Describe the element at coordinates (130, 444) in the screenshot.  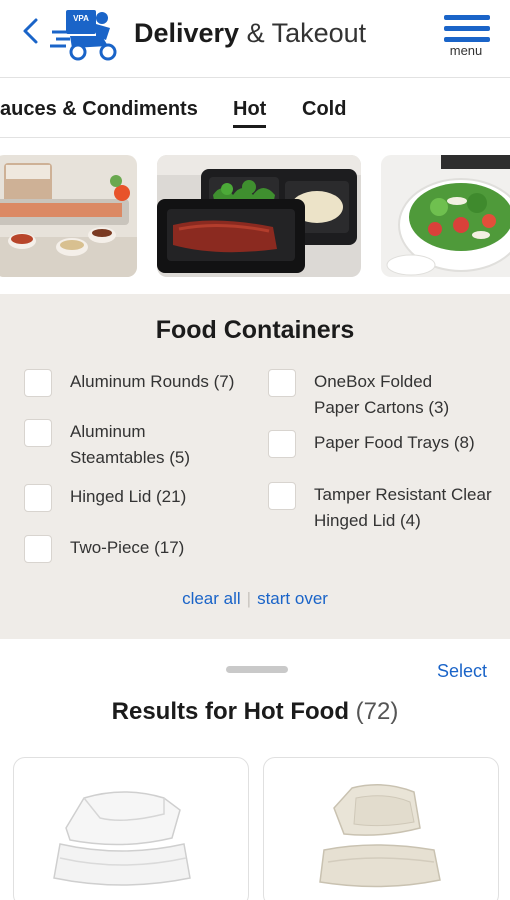
I see `filter-option-label: Aluminum Steamtables (5)` at that location.